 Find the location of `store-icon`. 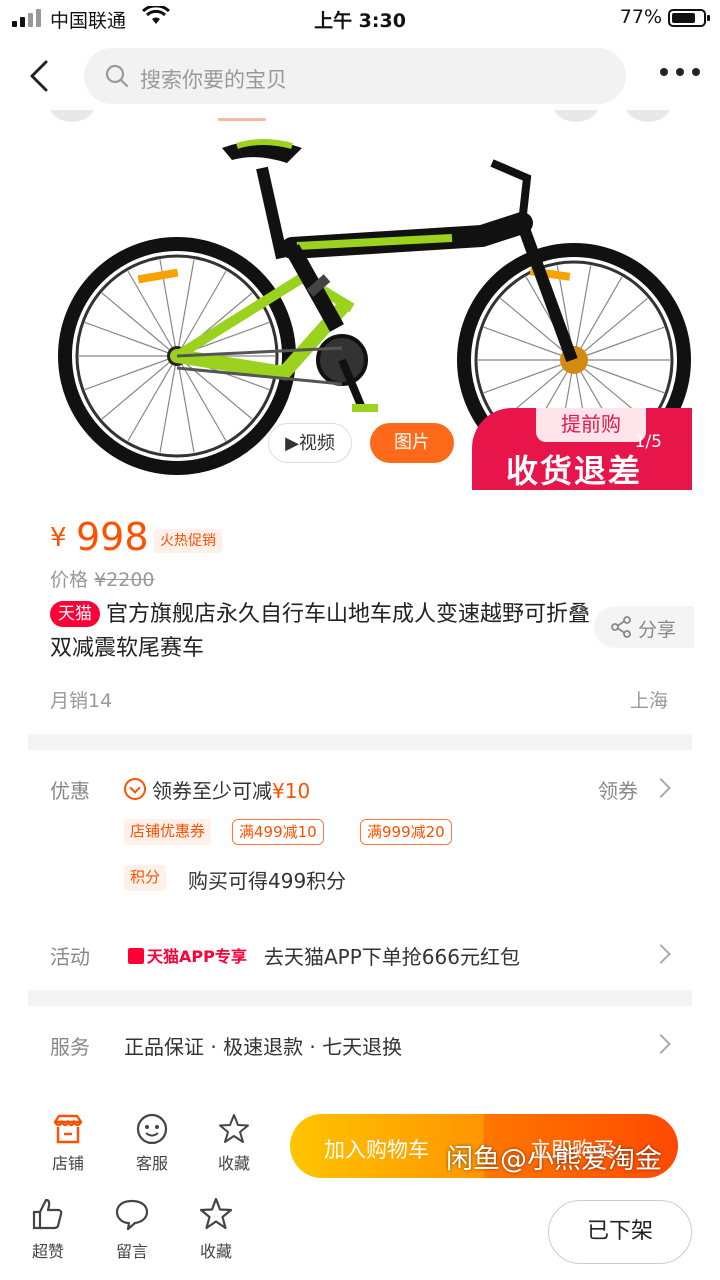

store-icon is located at coordinates (68, 1129).